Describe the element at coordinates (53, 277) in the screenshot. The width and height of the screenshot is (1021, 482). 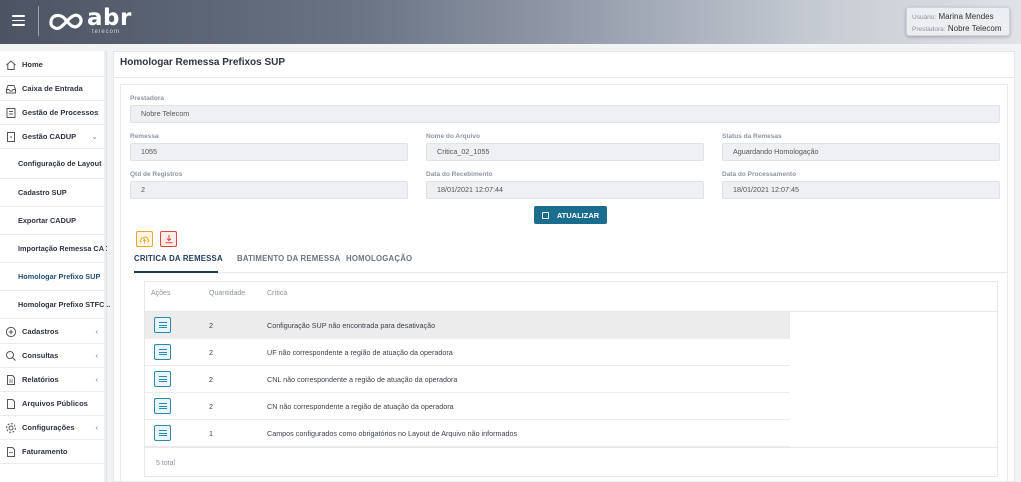
I see `sidebar-item-homologar-prefixo-sup: Homologar Prefixo SUP` at that location.